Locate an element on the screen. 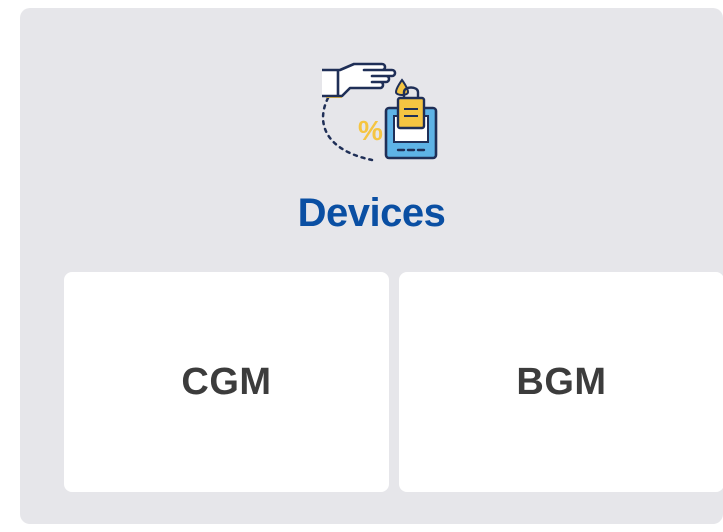 The width and height of the screenshot is (723, 532). bgm-label: BGM is located at coordinates (561, 381).